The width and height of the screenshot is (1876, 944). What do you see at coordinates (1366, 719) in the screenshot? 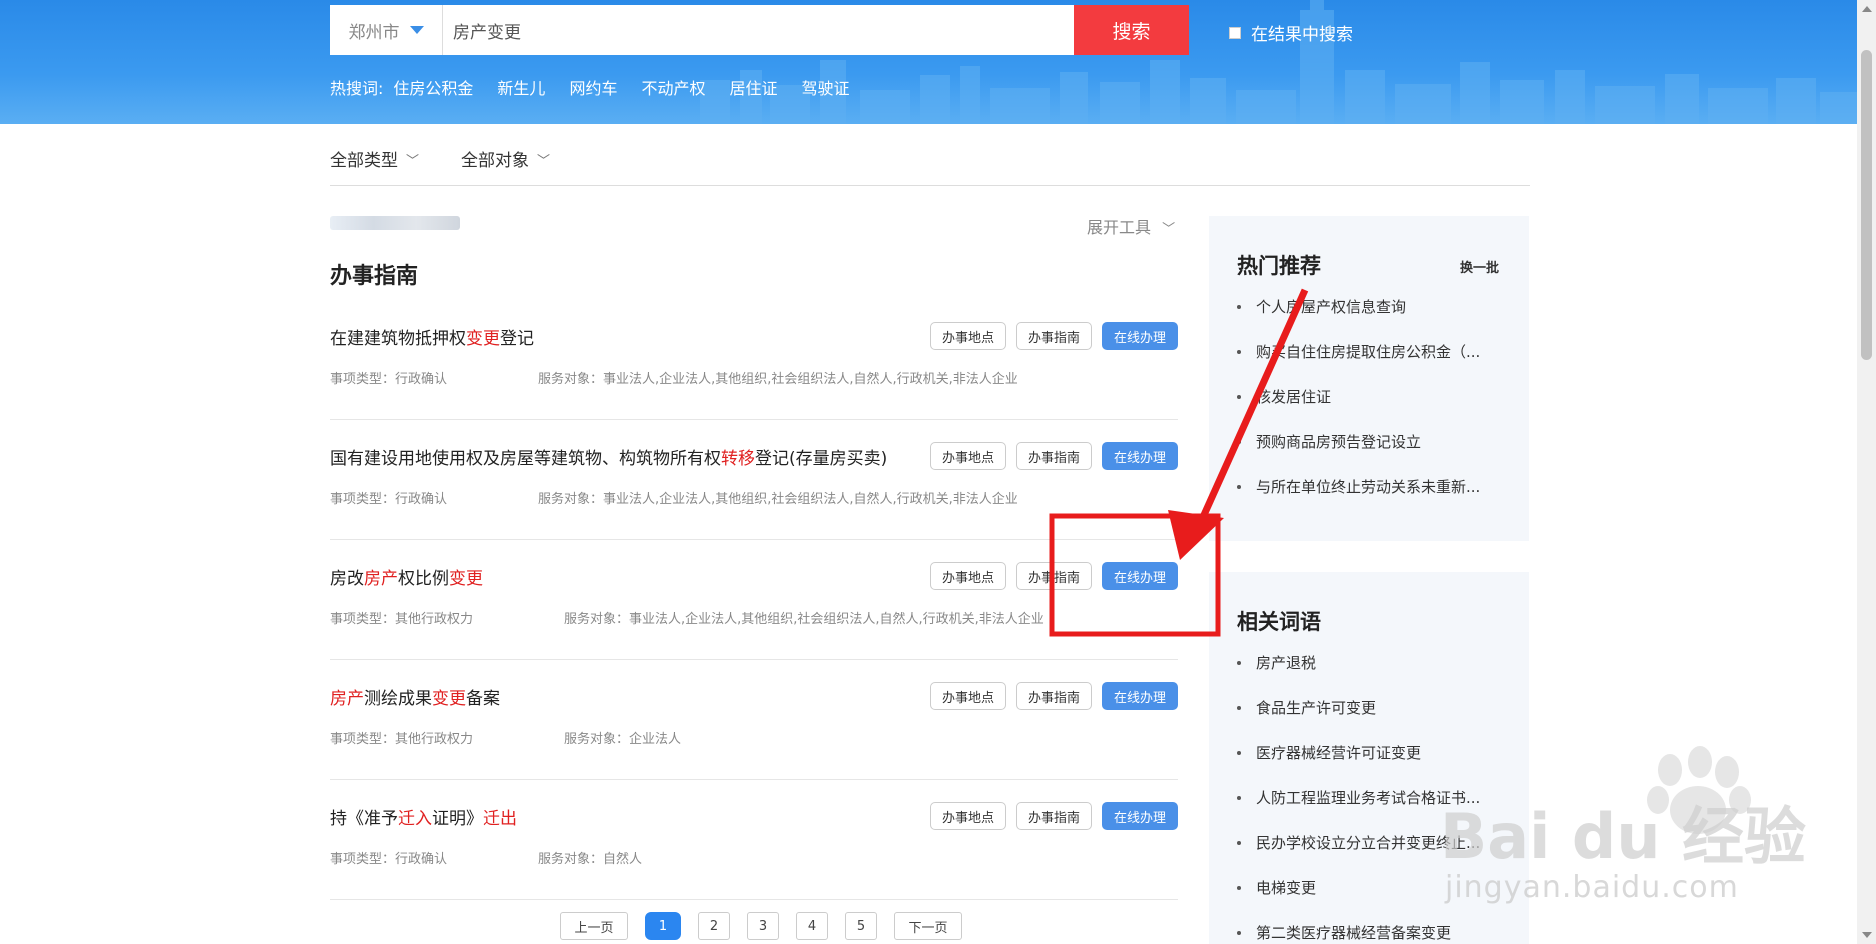
I see `related-word-item: 食品生产许可变更` at bounding box center [1366, 719].